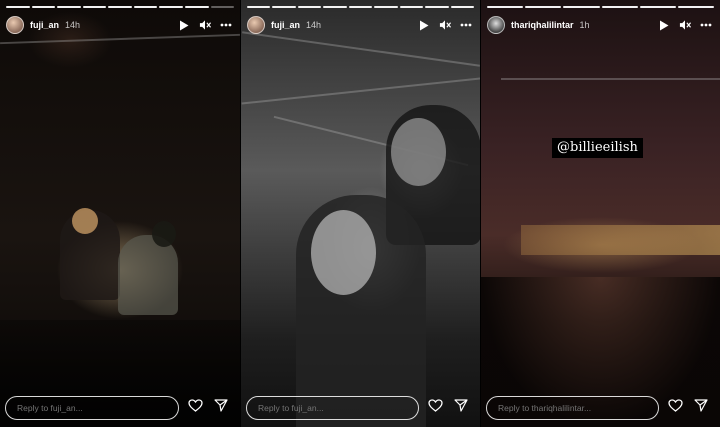 The width and height of the screenshot is (720, 427). I want to click on roof-truss, so click(610, 79).